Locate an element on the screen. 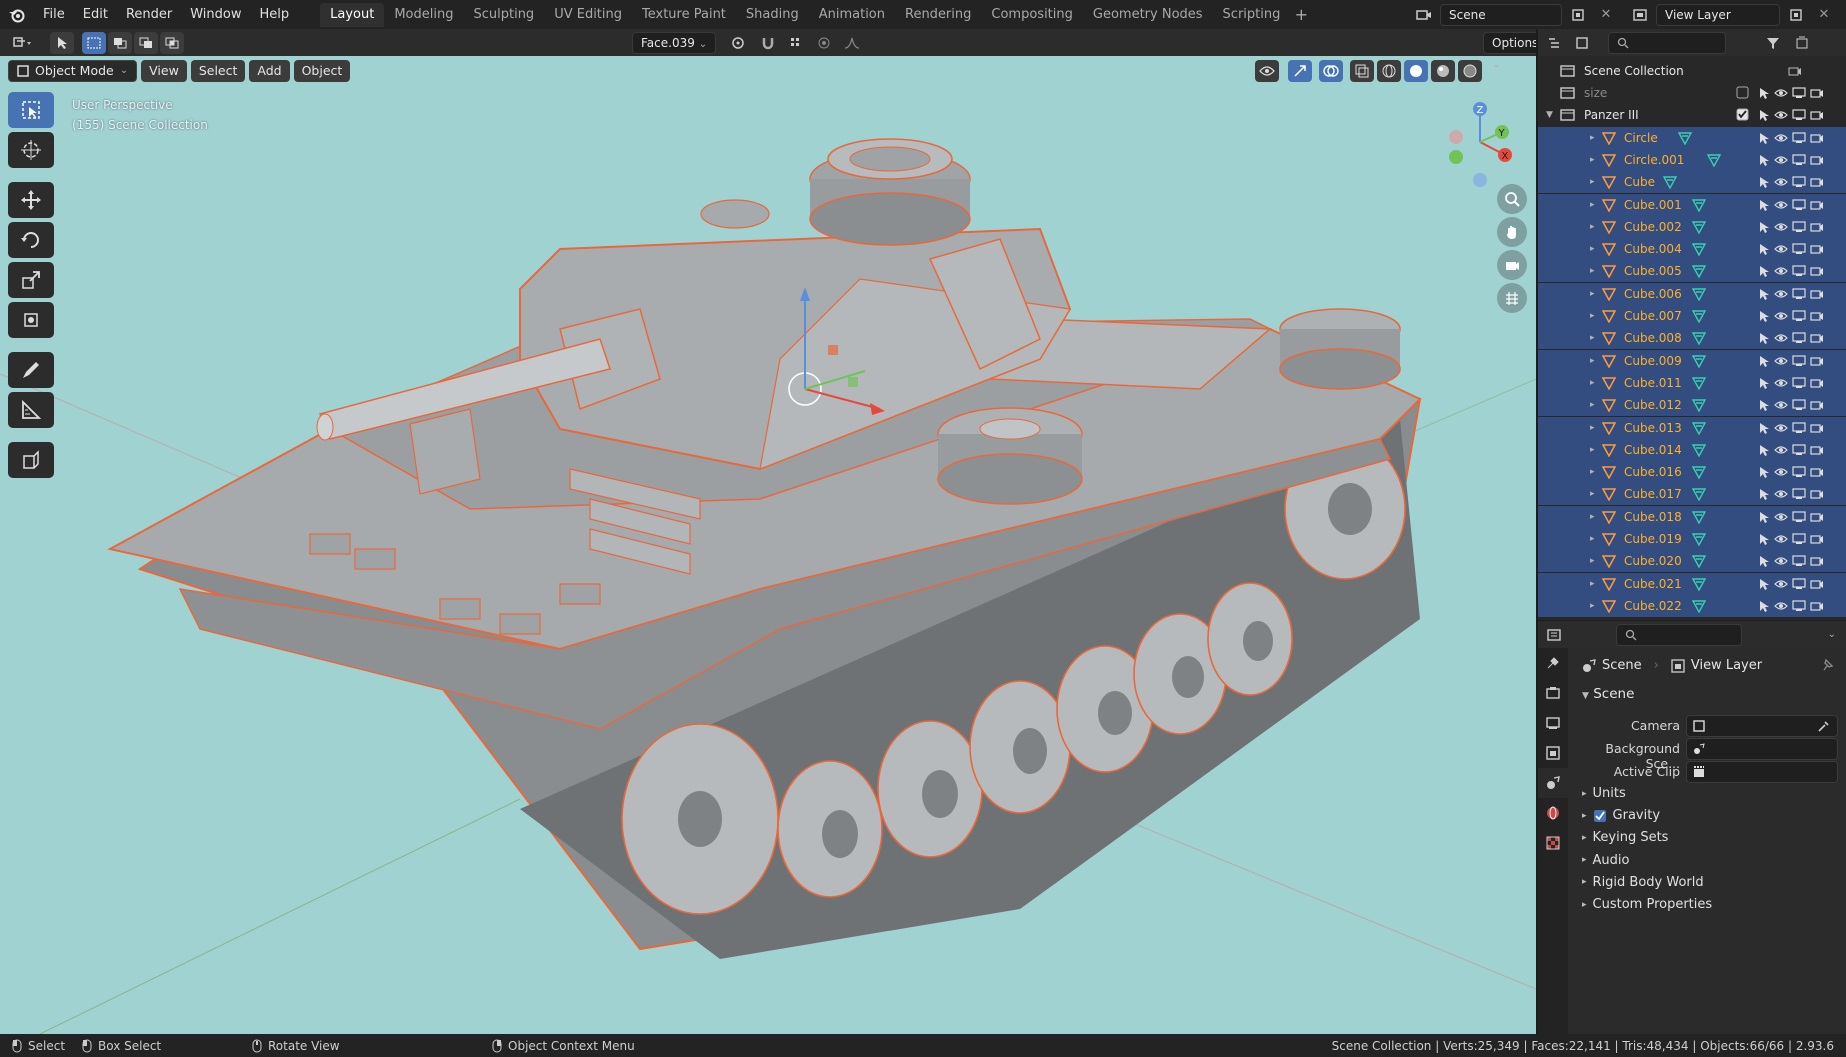 This screenshot has width=1846, height=1057. tab-scripting: Scripting is located at coordinates (1252, 15).